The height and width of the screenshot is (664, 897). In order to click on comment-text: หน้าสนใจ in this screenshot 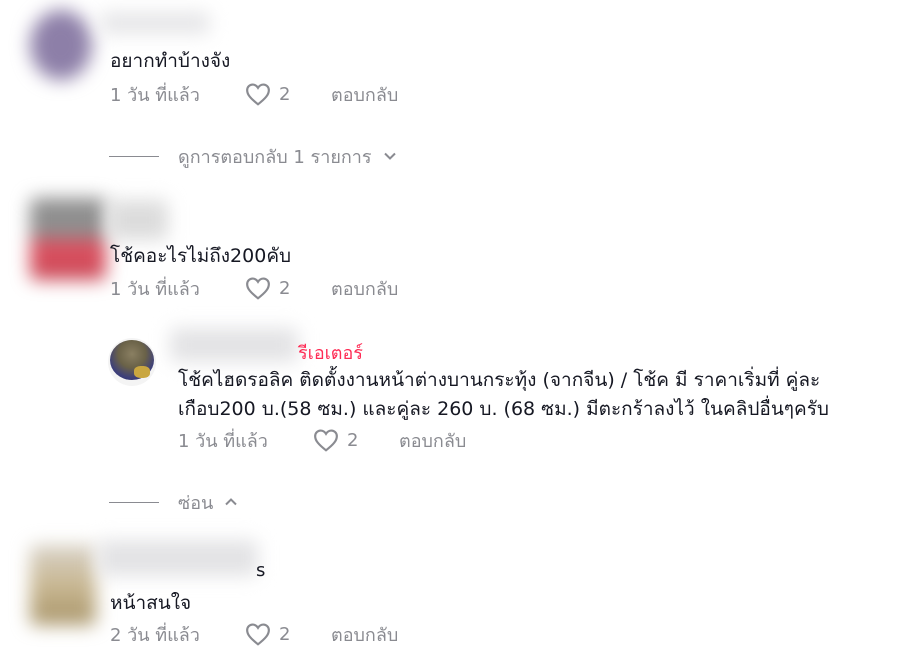, I will do `click(151, 603)`.